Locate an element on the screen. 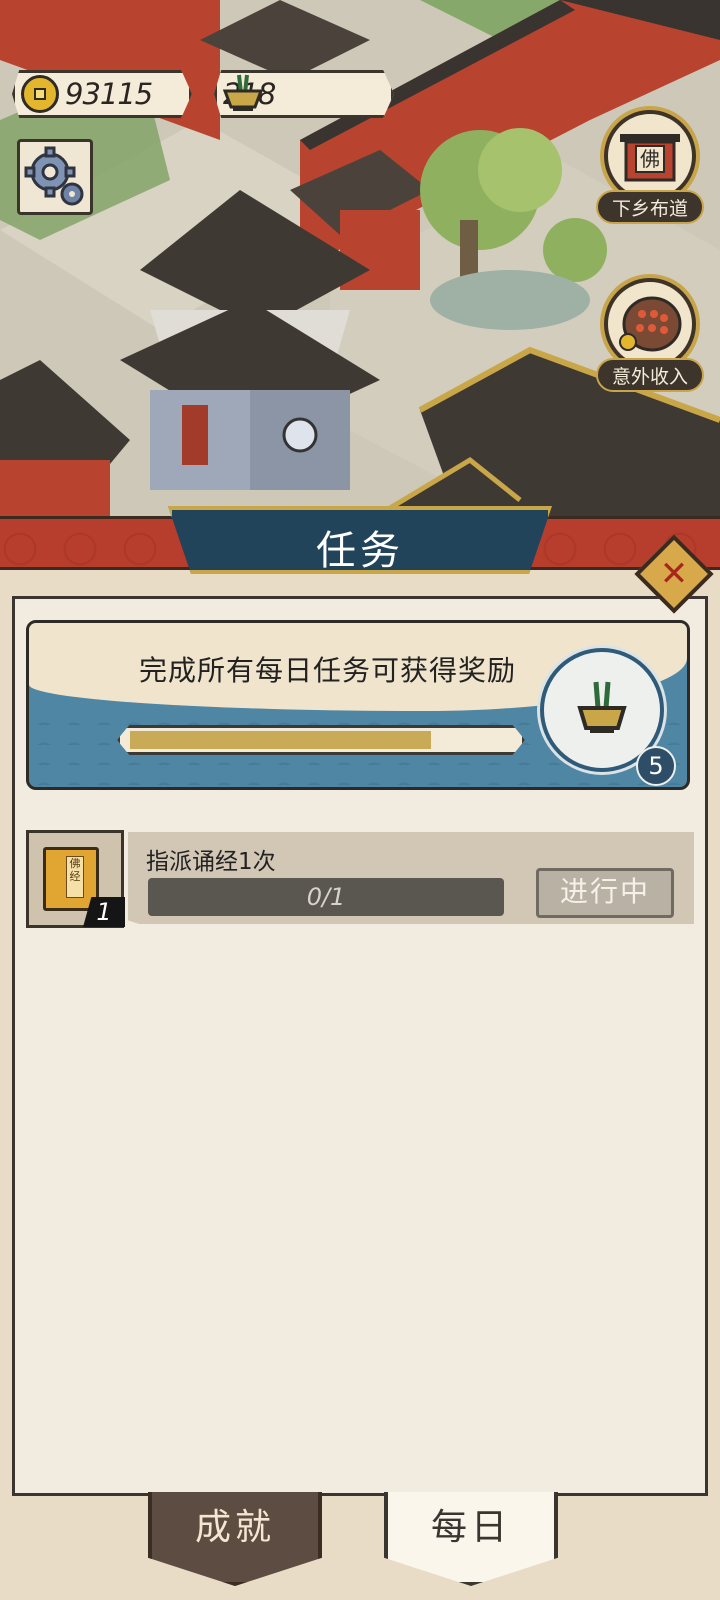 The height and width of the screenshot is (1600, 720). gear-icon is located at coordinates (54, 176).